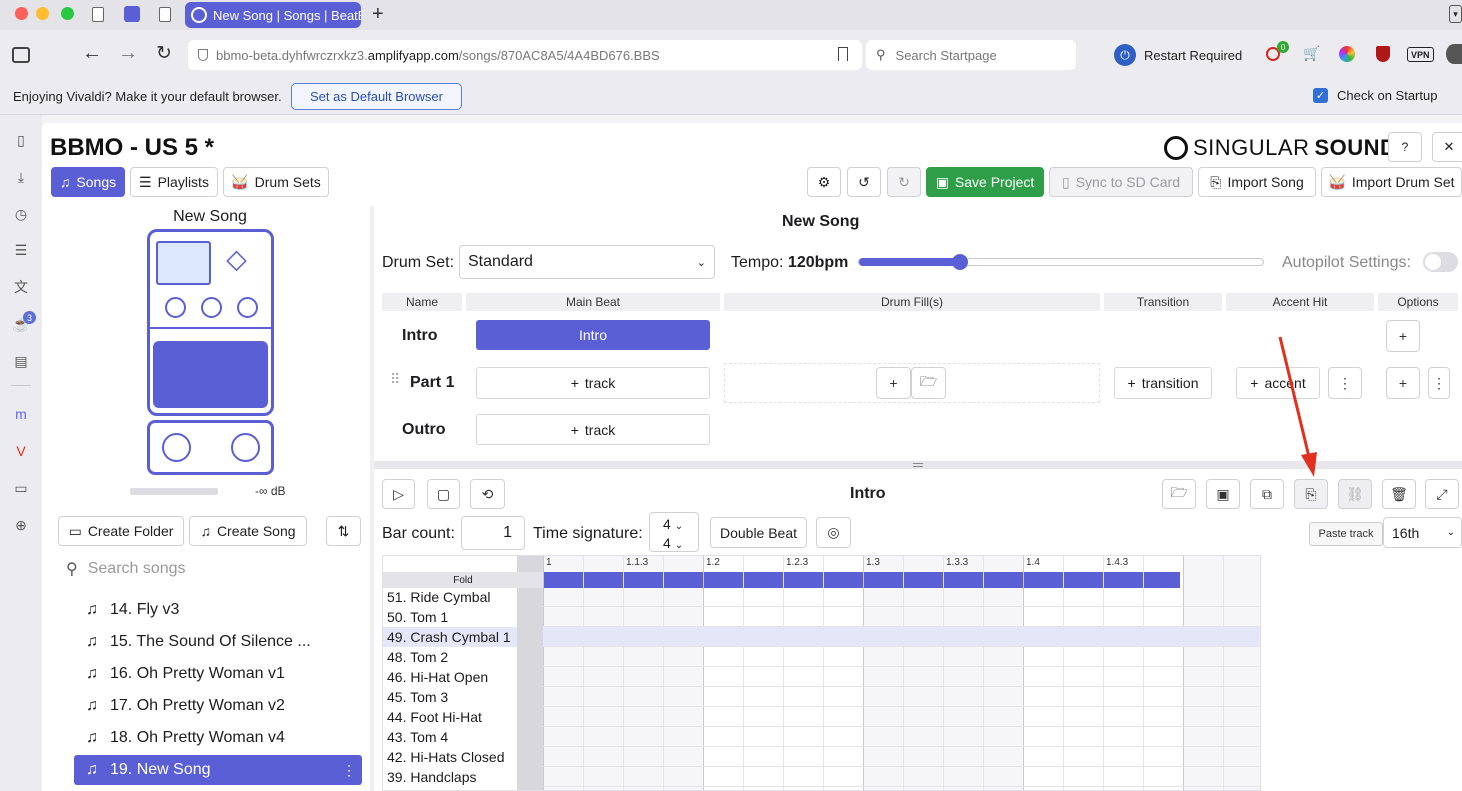 The height and width of the screenshot is (791, 1462). I want to click on list-item: ♫ 16. Oh Pretty Woman v1, so click(218, 674).